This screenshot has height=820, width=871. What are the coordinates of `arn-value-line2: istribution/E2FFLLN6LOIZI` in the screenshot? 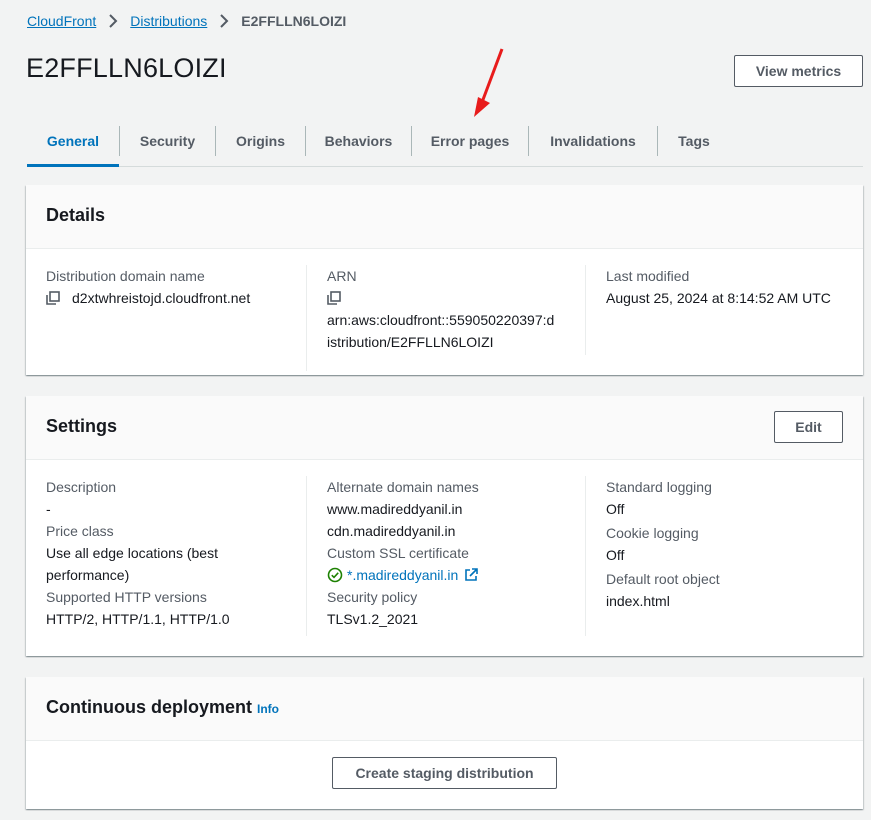 It's located at (410, 342).